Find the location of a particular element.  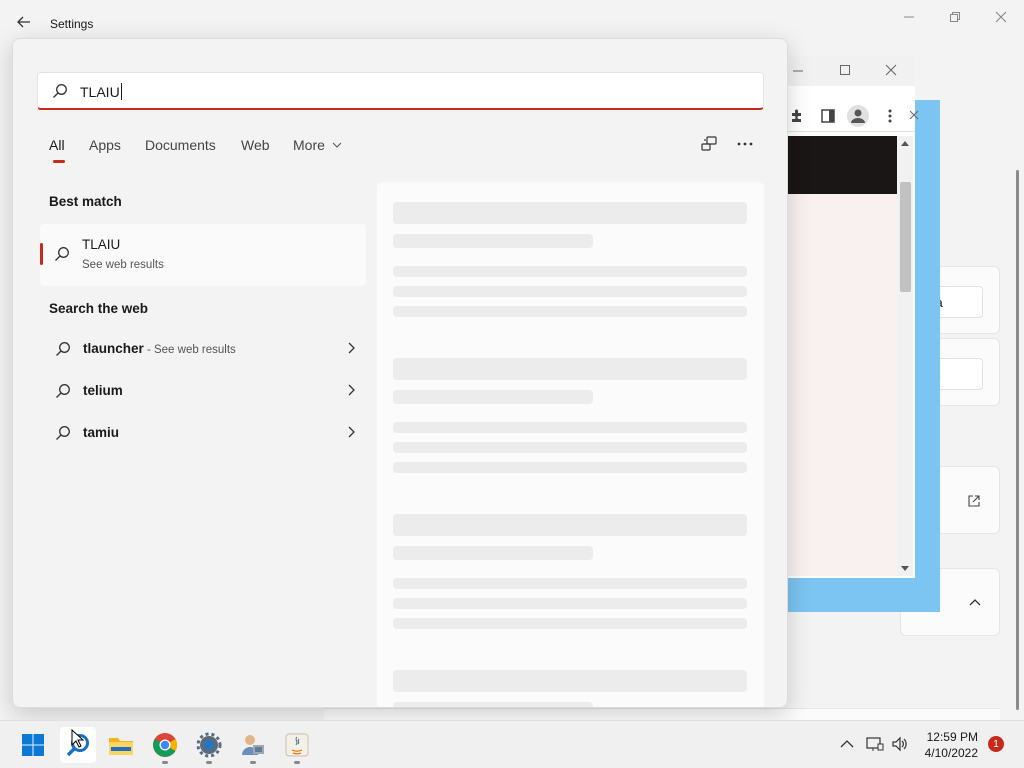

file-explorer-icon is located at coordinates (121, 745).